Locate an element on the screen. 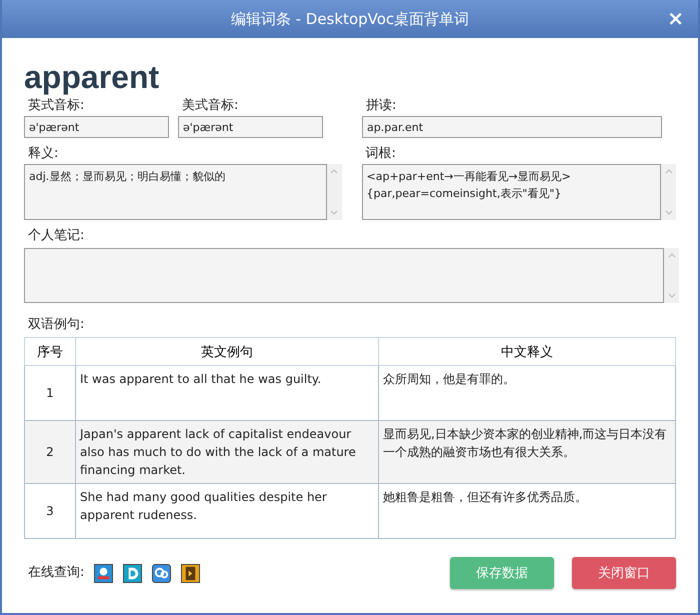 The width and height of the screenshot is (700, 615). column-header: 英文例句 is located at coordinates (227, 352).